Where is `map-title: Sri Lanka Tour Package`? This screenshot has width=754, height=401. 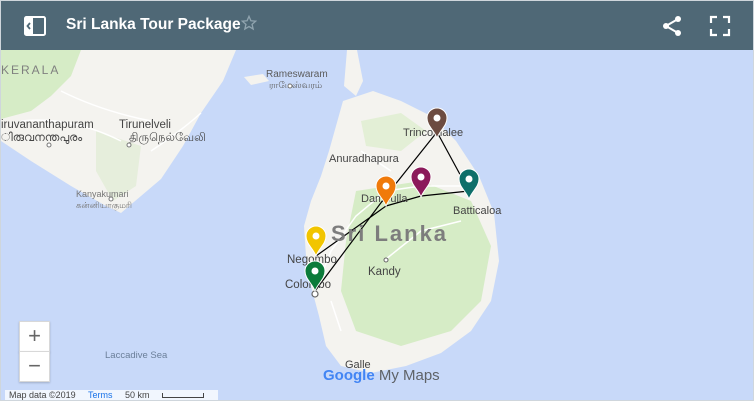 map-title: Sri Lanka Tour Package is located at coordinates (153, 24).